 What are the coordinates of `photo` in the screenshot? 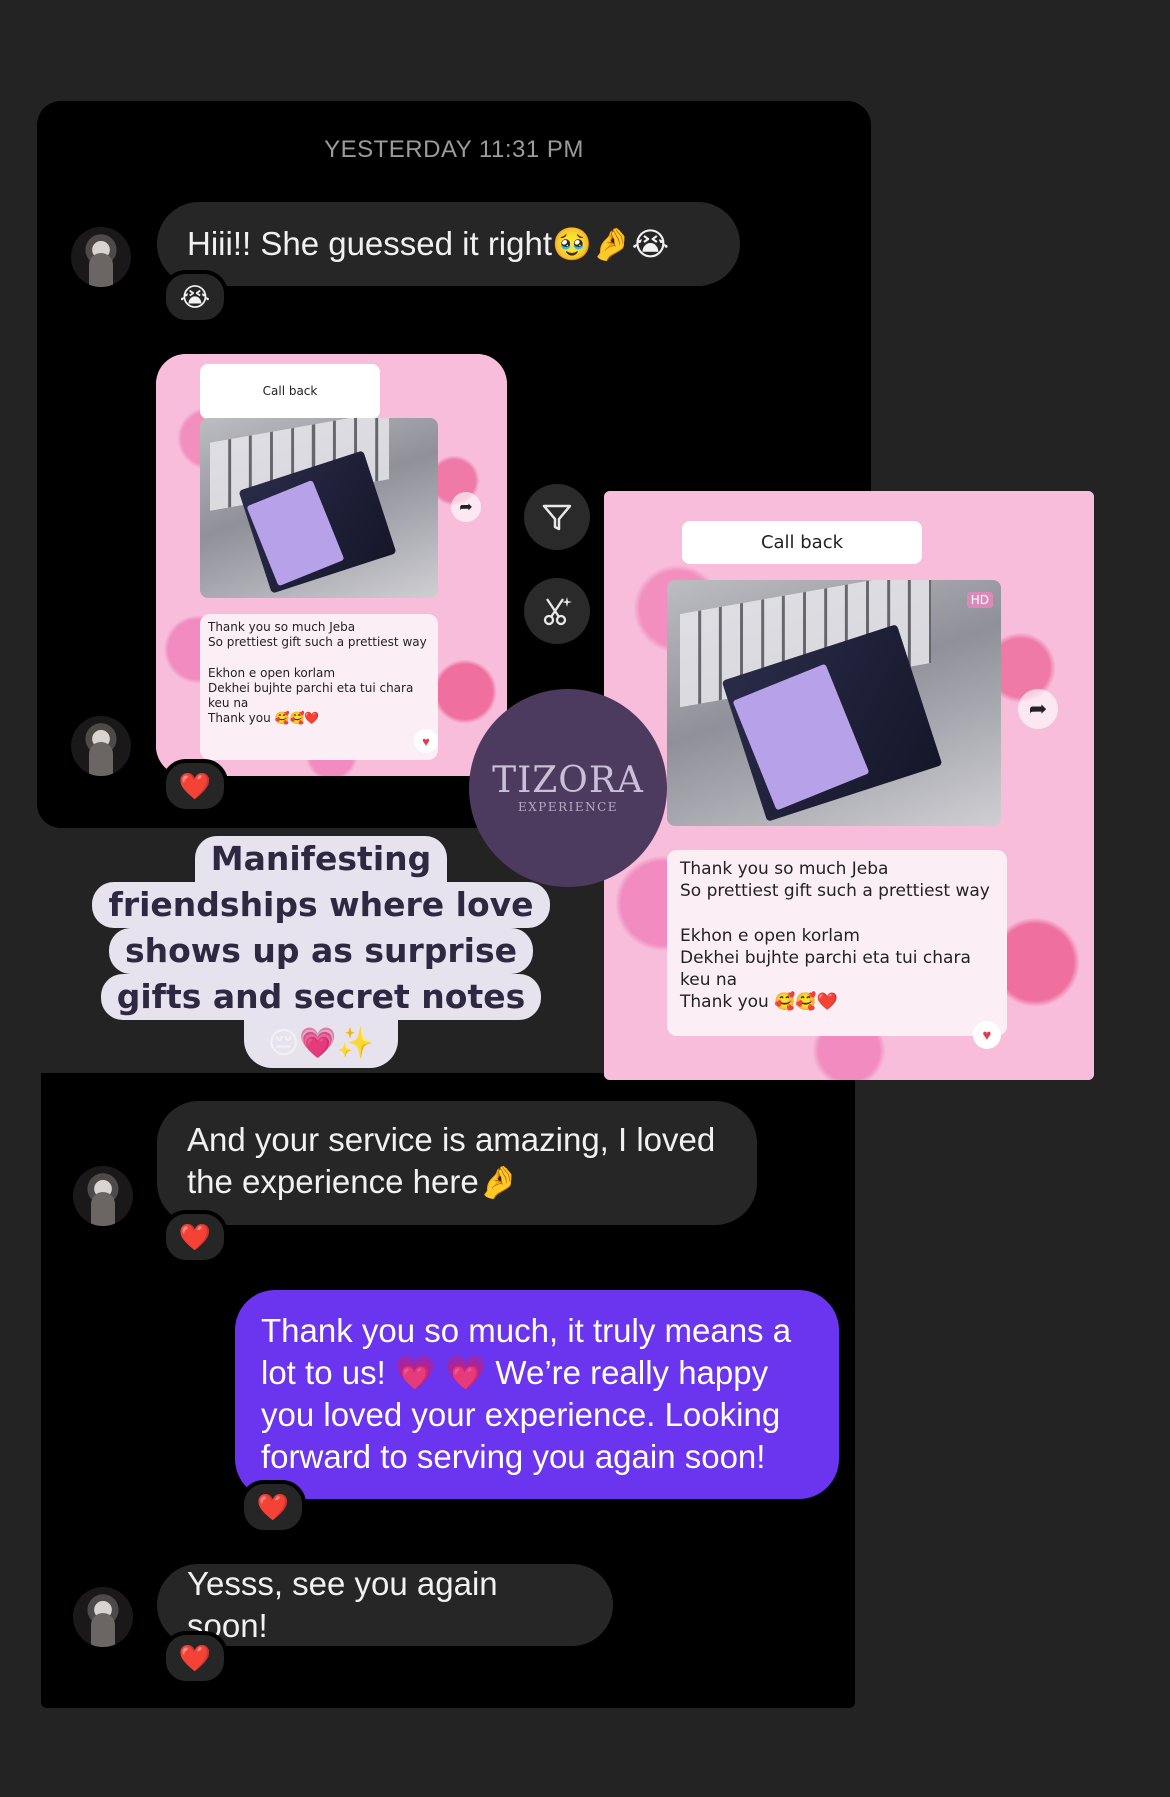 It's located at (319, 508).